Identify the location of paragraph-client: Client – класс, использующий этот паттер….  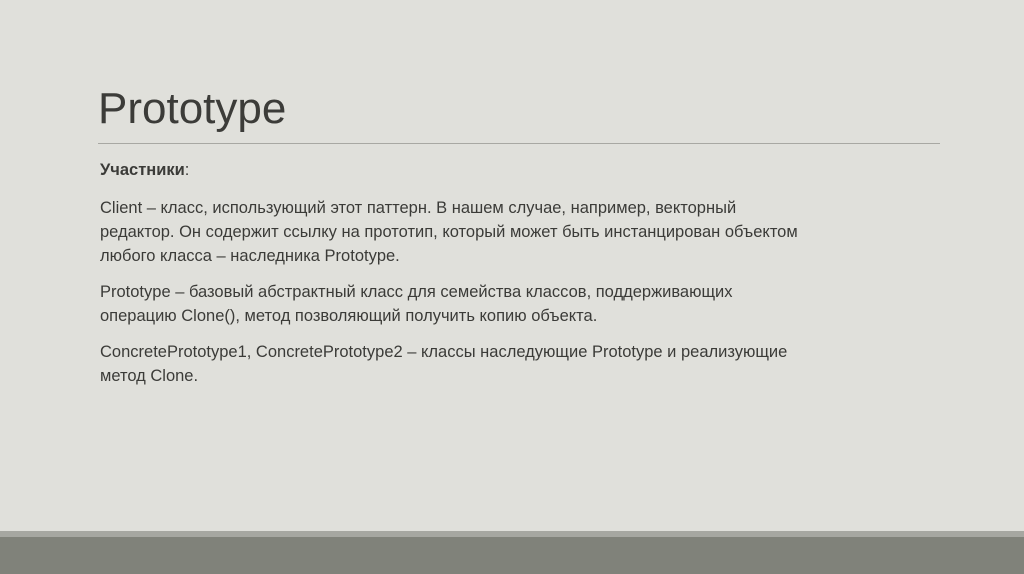
(530, 232).